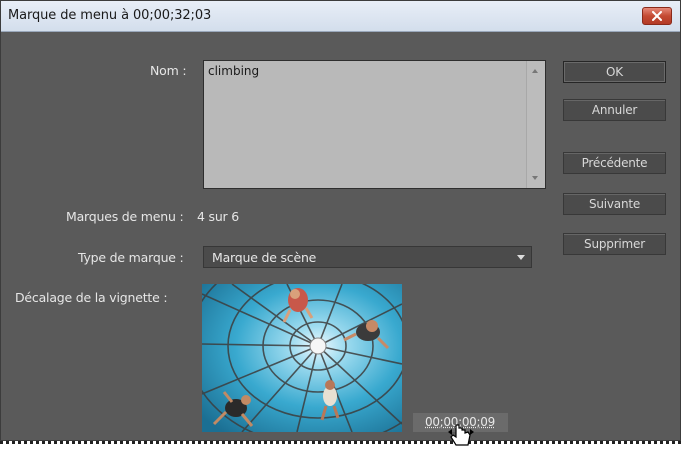 Image resolution: width=681 pixels, height=450 pixels. I want to click on dotted-divider, so click(340, 442).